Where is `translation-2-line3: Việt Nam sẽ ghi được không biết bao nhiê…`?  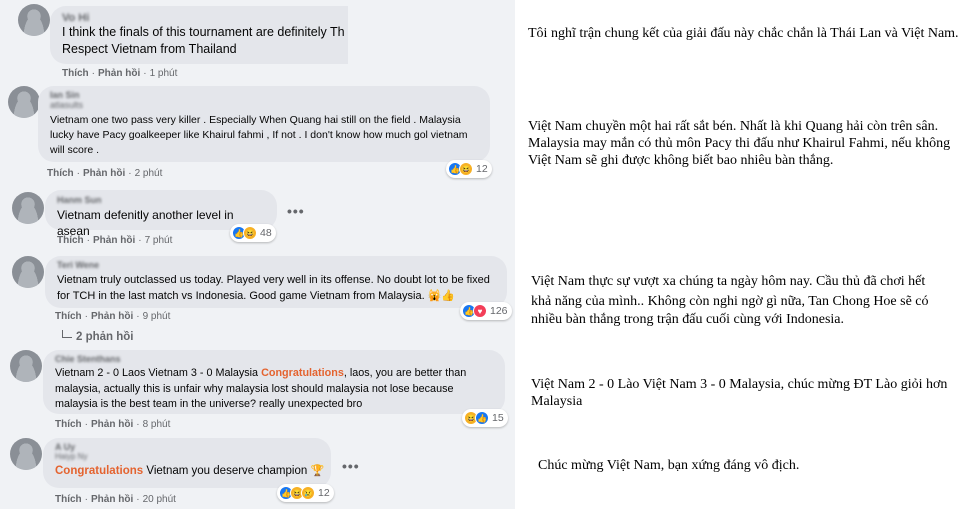 translation-2-line3: Việt Nam sẽ ghi được không biết bao nhiê… is located at coordinates (681, 160).